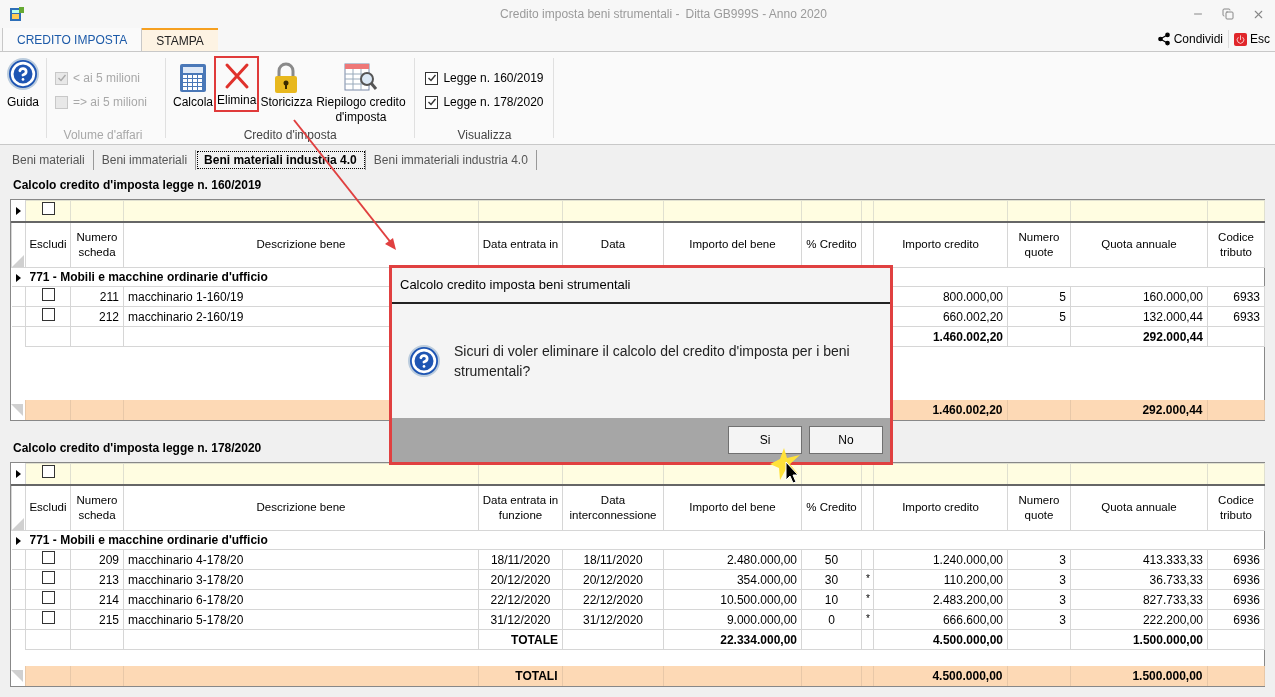 This screenshot has width=1275, height=697. What do you see at coordinates (186, 619) in the screenshot?
I see `table-cell: macchinario 5-178/20` at bounding box center [186, 619].